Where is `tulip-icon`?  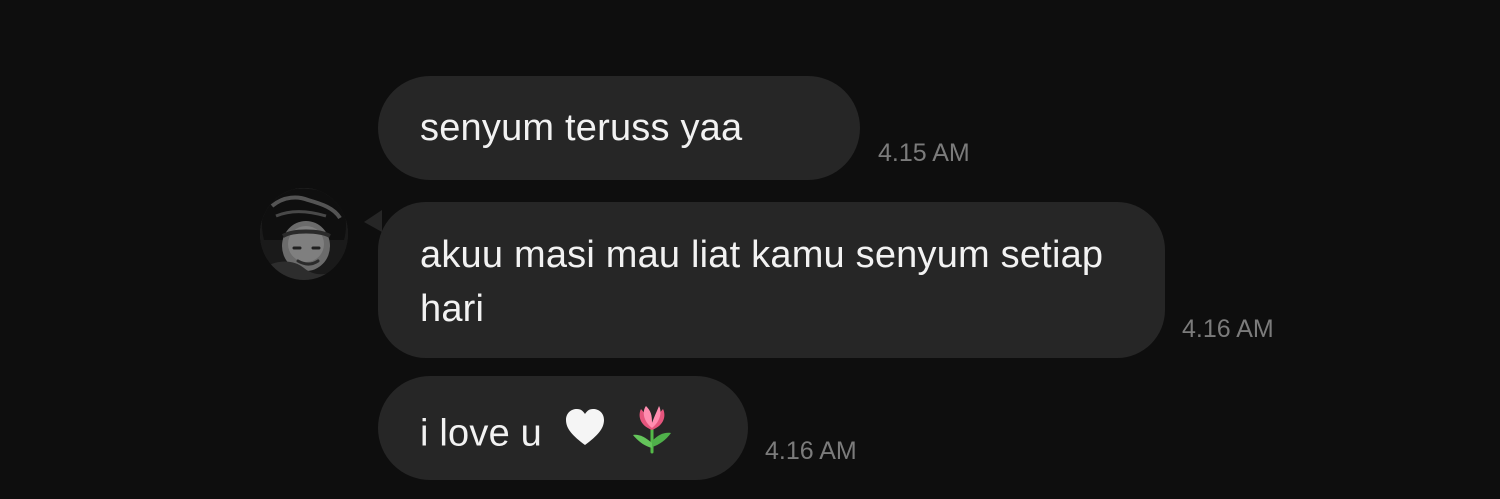
tulip-icon is located at coordinates (652, 435).